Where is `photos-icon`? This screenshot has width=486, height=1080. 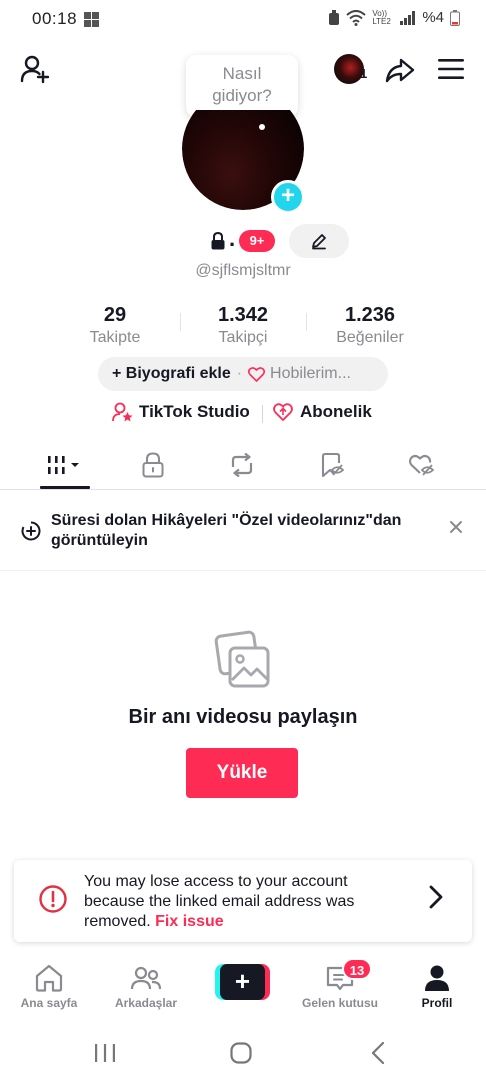 photos-icon is located at coordinates (242, 659).